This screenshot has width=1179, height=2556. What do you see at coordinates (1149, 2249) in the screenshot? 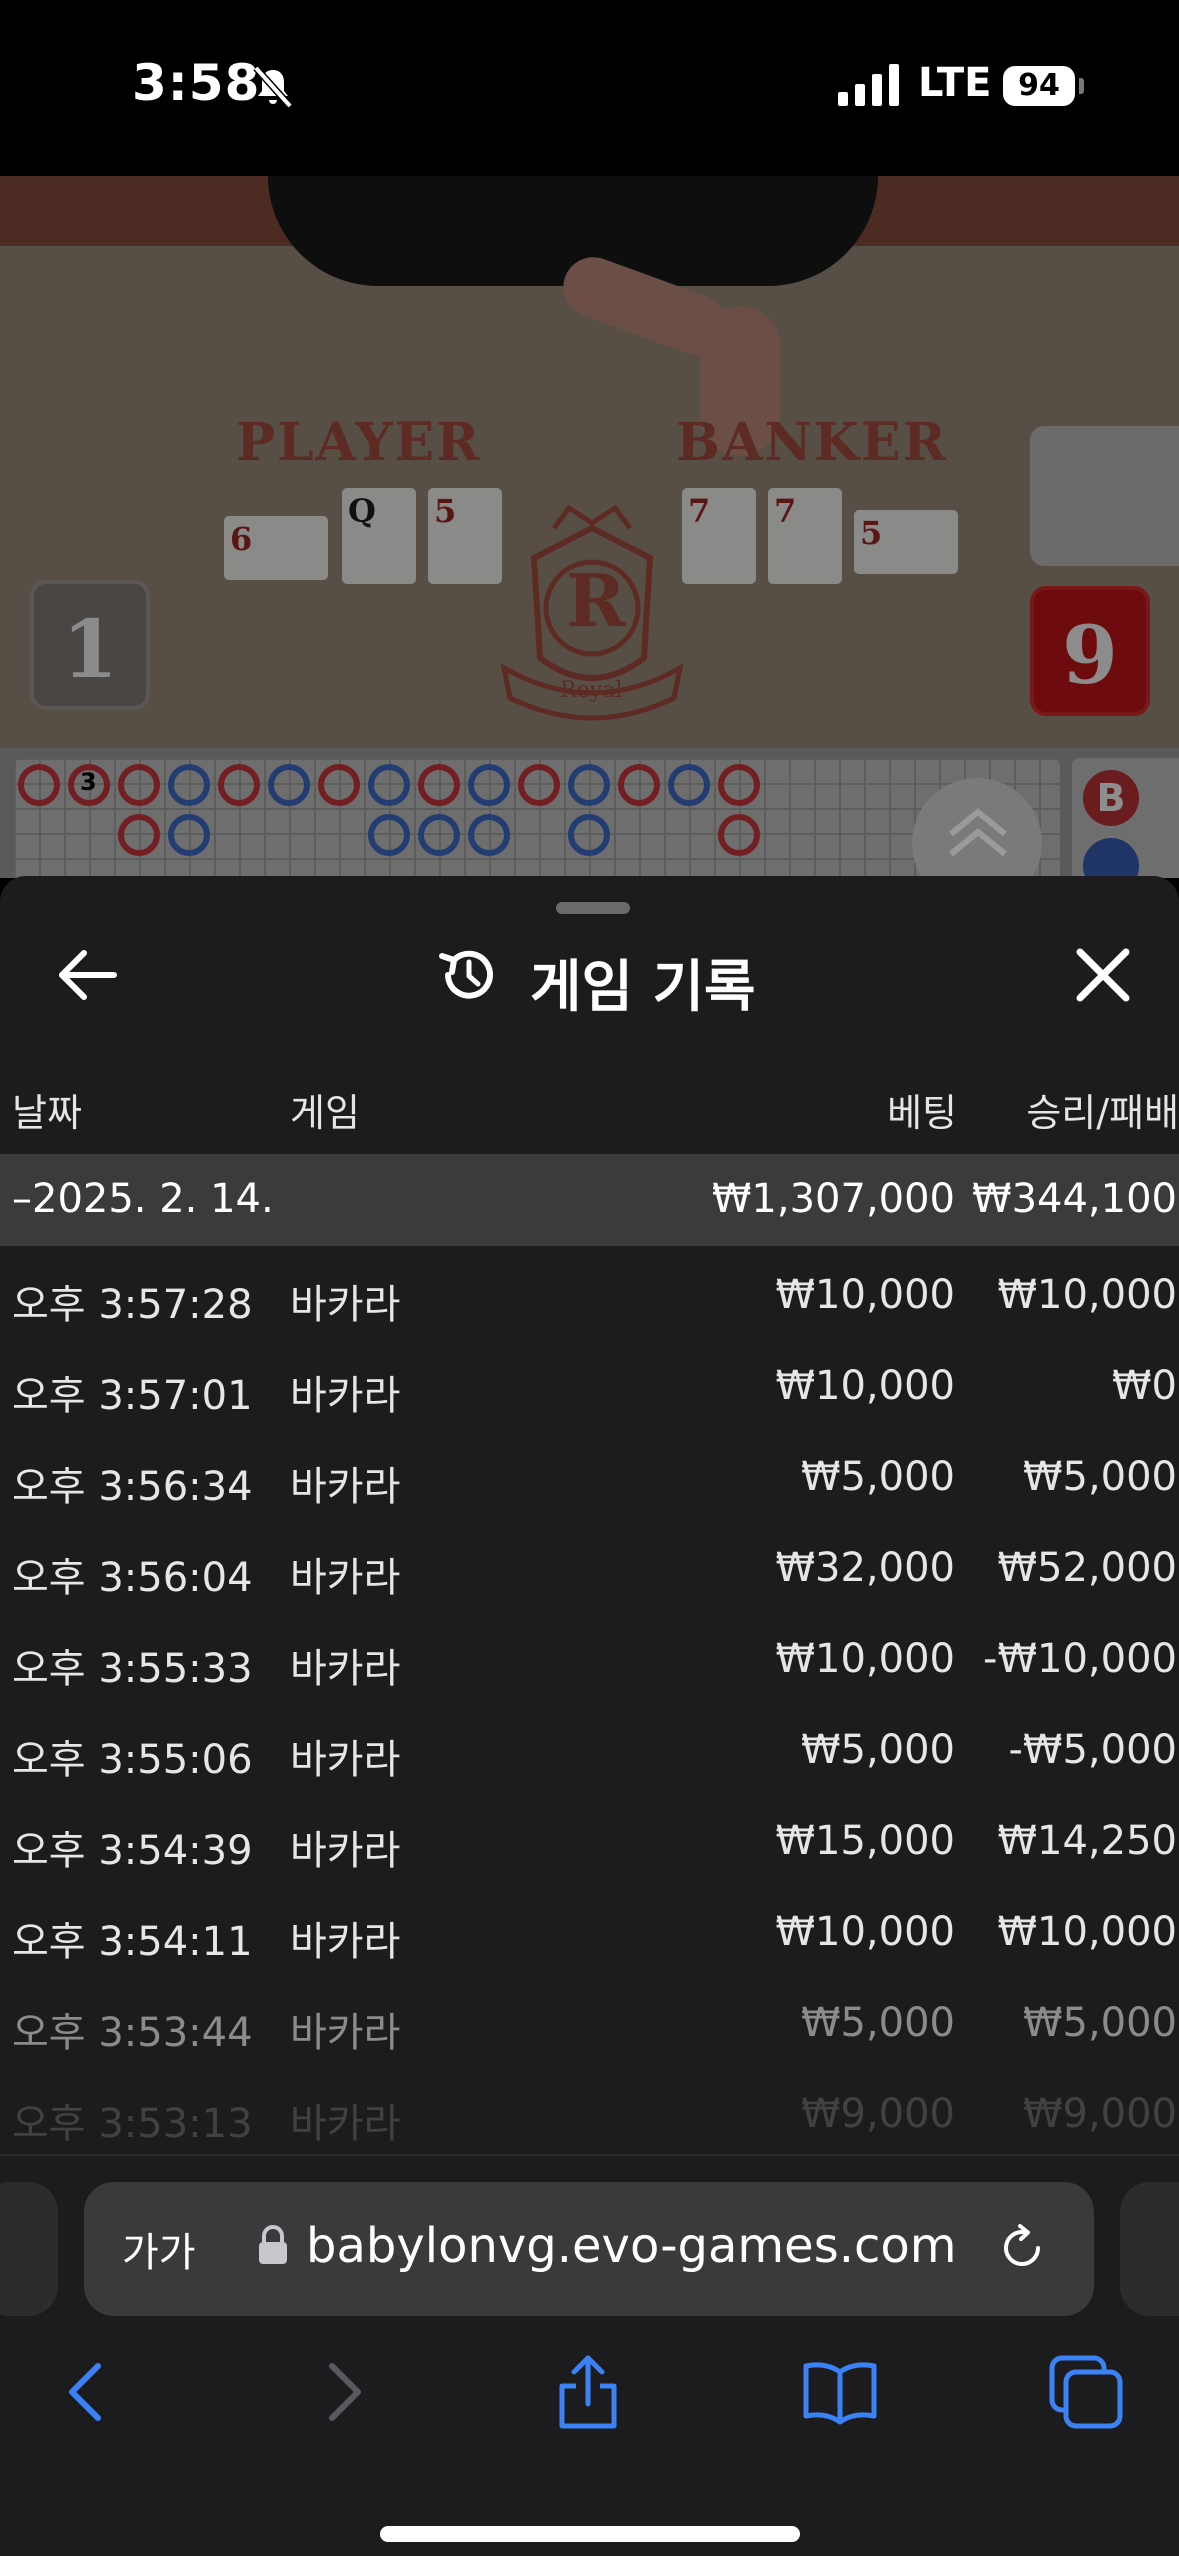
I see `next-tab-preview` at bounding box center [1149, 2249].